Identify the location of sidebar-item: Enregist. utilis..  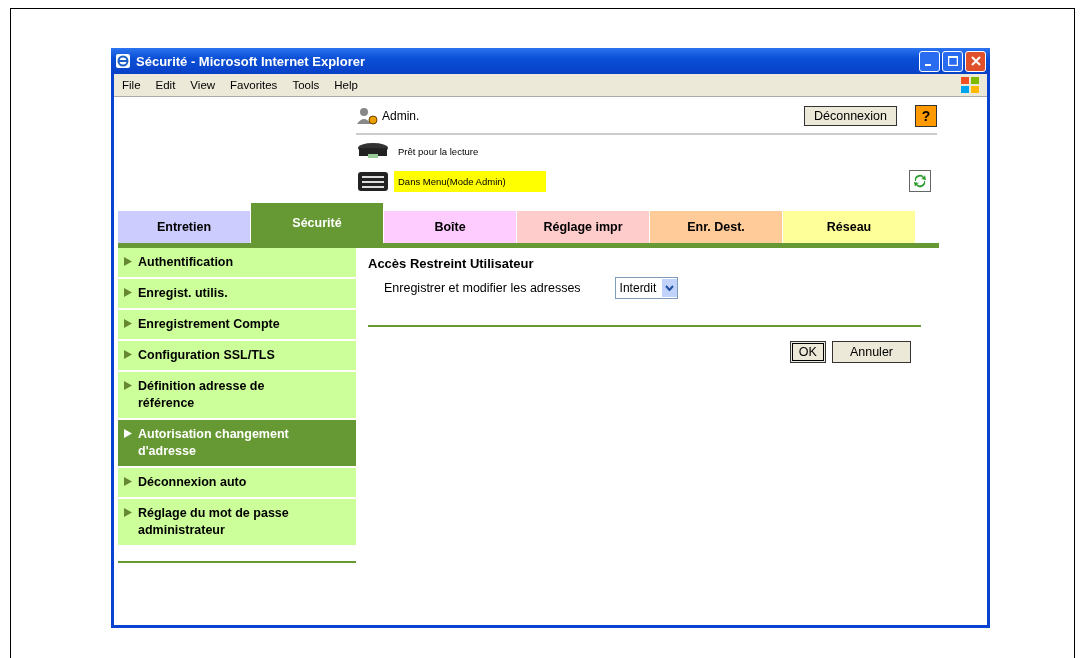
(237, 294).